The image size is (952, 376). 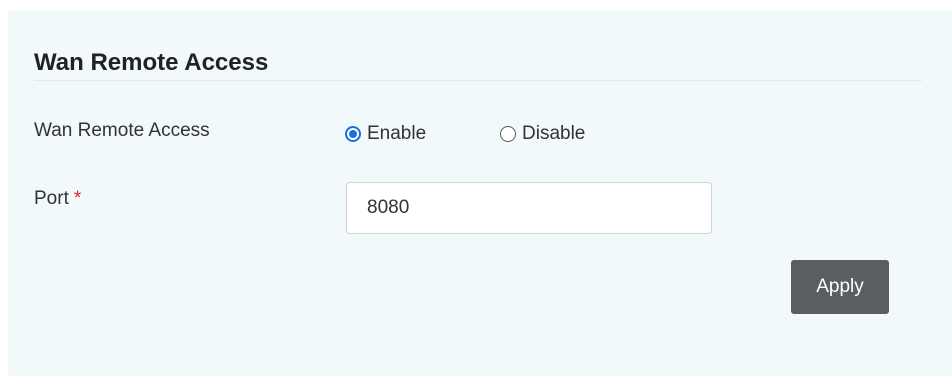 I want to click on wan-remote-access-label: Wan Remote Access, so click(x=122, y=130).